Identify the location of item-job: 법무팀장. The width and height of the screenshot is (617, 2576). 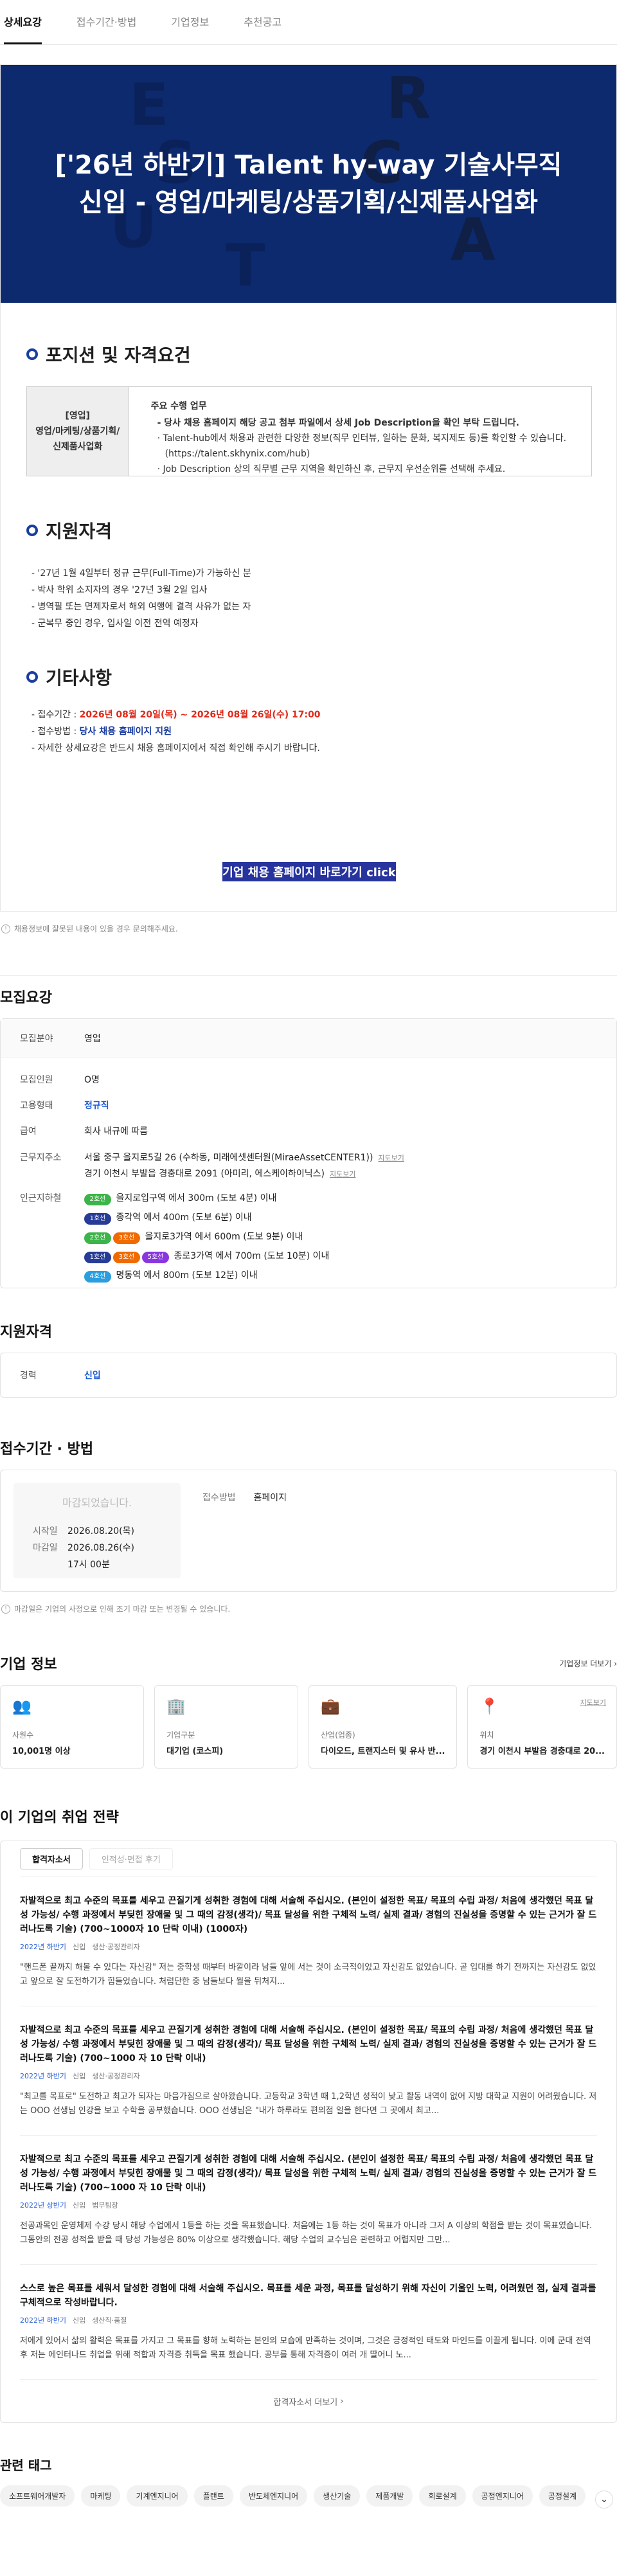
(105, 2205).